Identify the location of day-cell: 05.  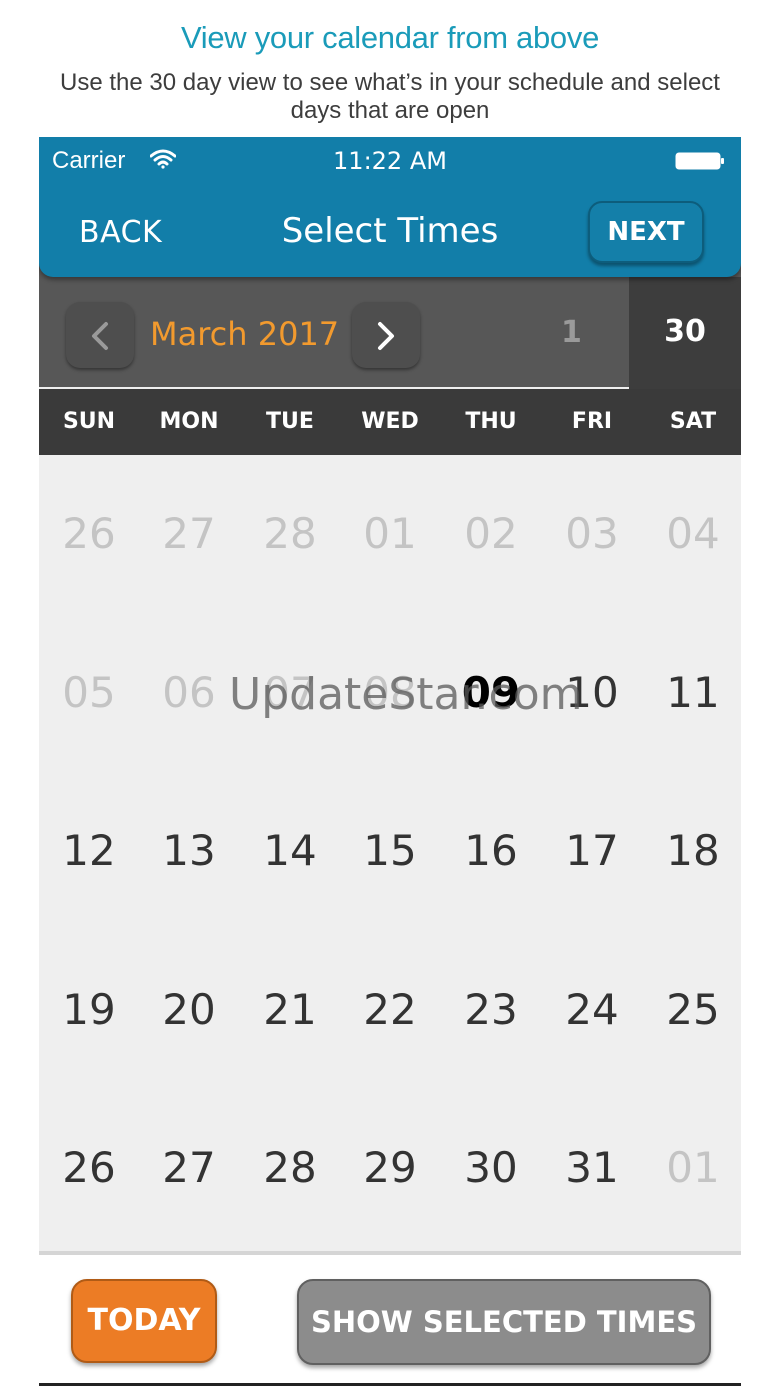
(89, 692).